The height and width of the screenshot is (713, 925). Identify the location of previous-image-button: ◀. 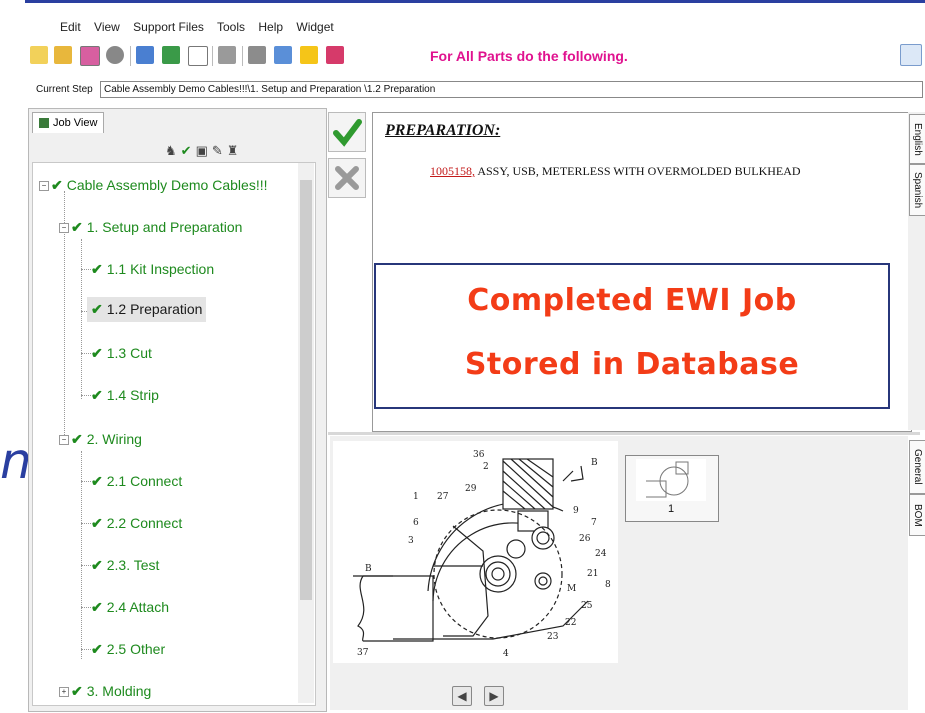
(462, 696).